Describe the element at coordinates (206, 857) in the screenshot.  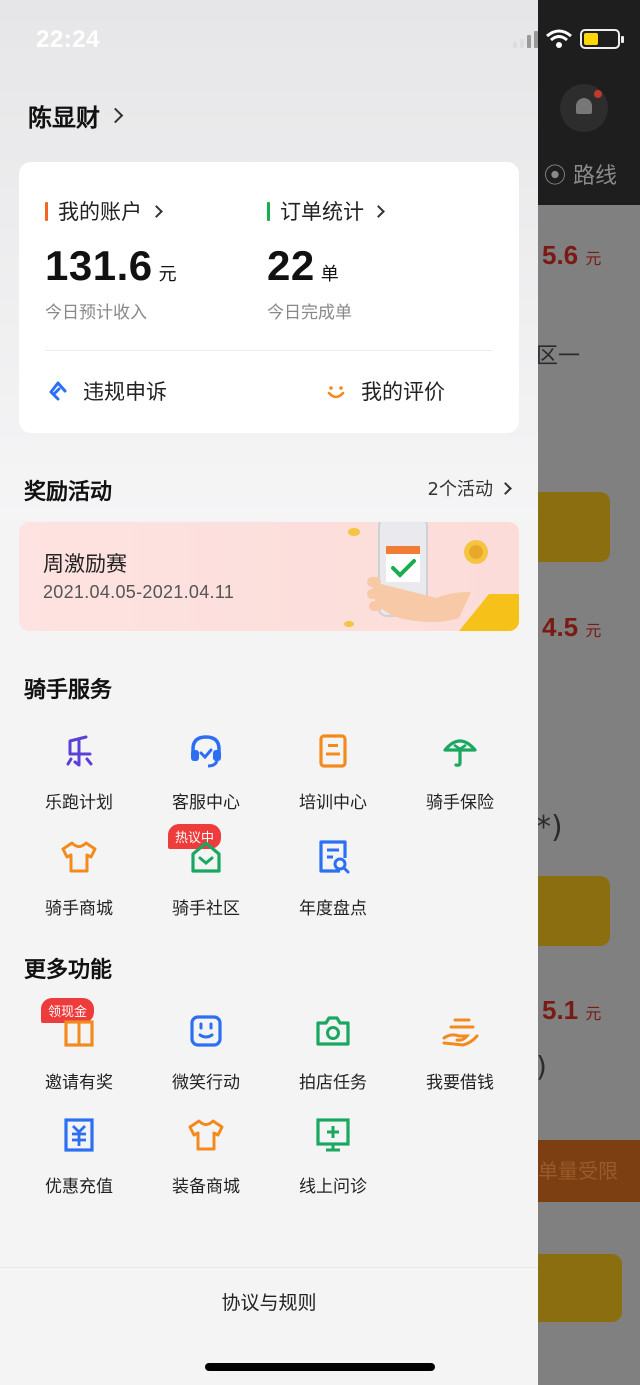
I see `community-icon` at that location.